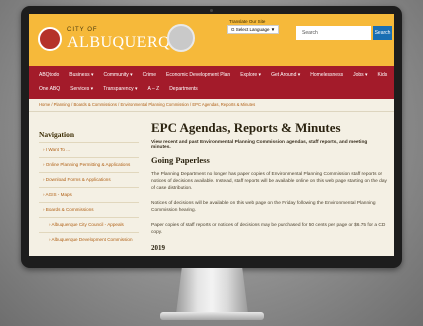  I want to click on nav-item: One ABQ, so click(49, 89).